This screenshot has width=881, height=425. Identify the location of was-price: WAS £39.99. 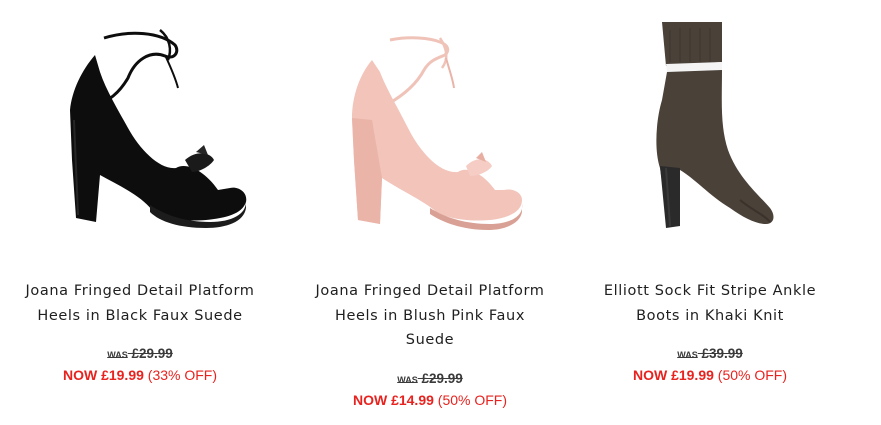
(710, 354).